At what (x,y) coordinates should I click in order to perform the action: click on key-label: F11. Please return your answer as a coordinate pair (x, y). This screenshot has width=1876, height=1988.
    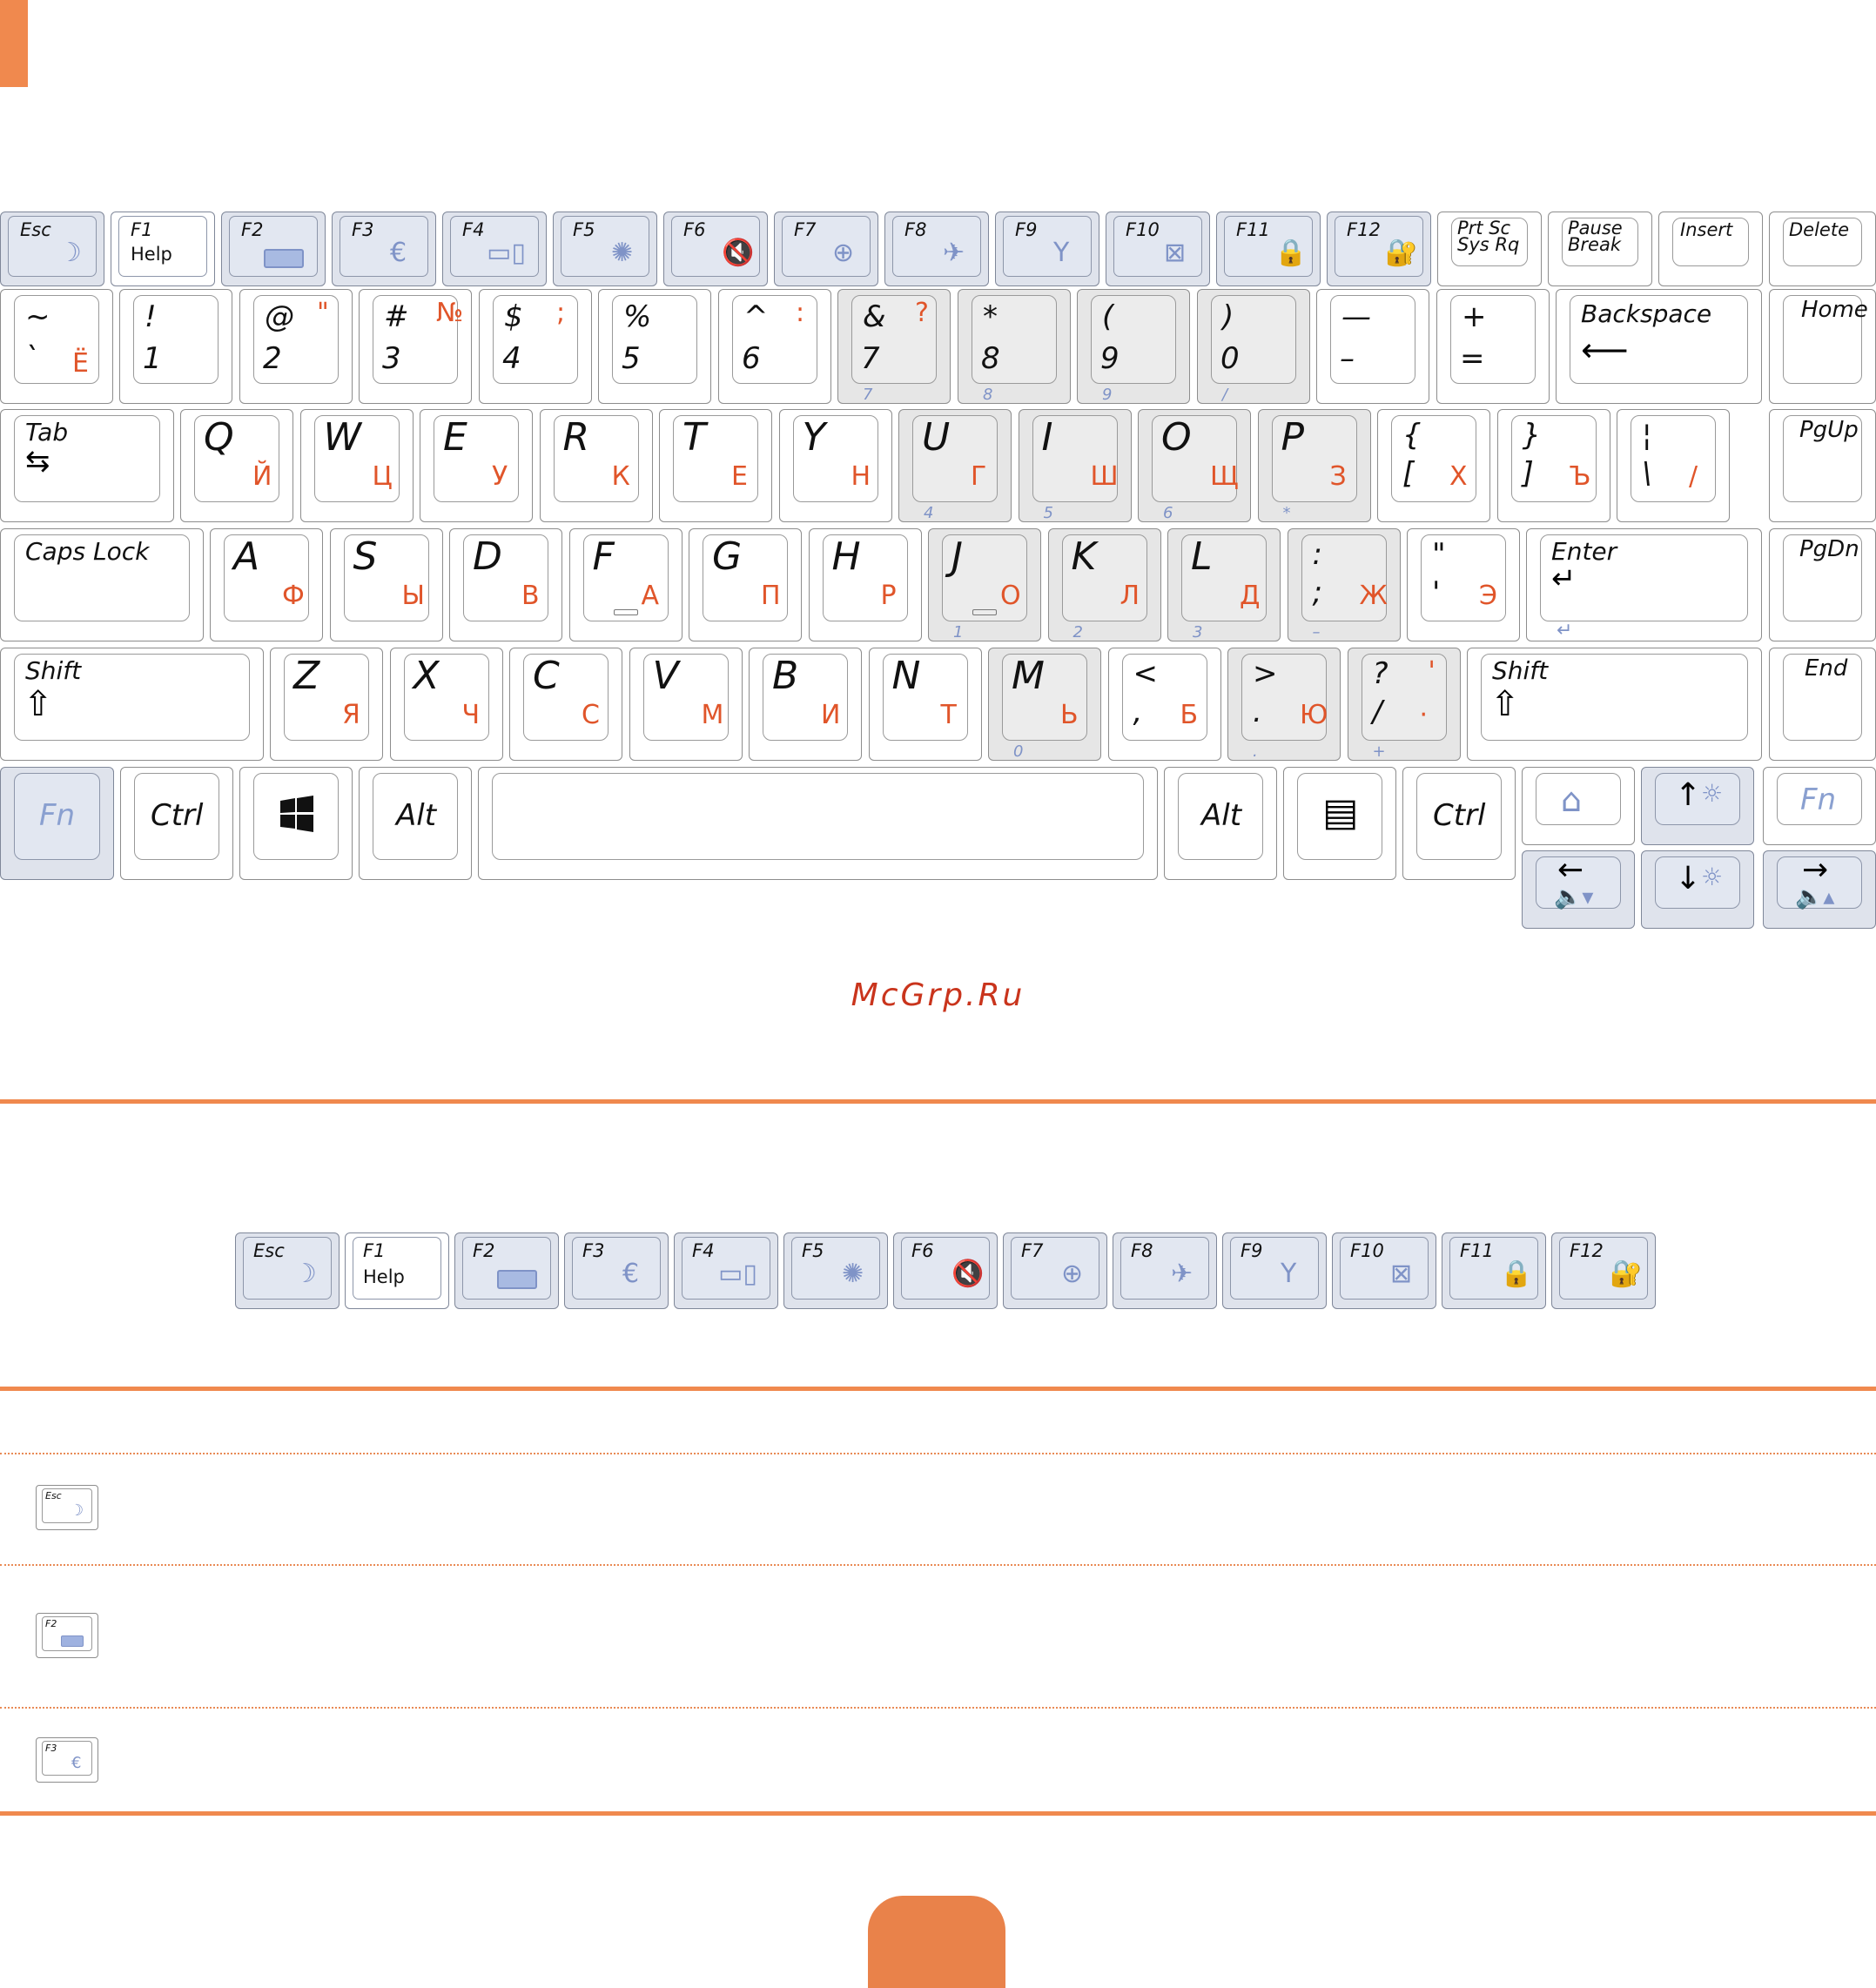
    Looking at the image, I should click on (1477, 1250).